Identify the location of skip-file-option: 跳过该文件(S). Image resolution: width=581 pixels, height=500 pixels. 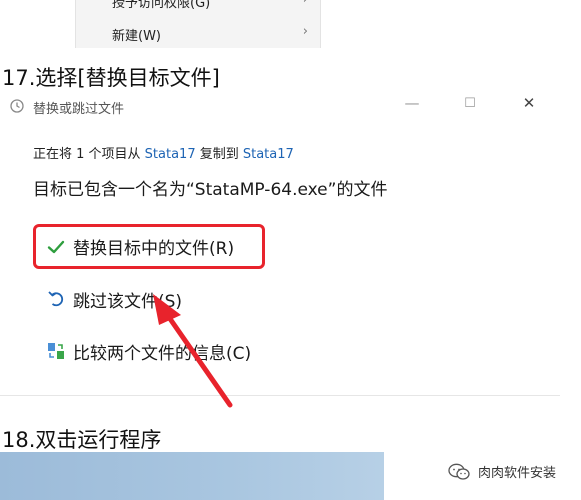
(107, 299).